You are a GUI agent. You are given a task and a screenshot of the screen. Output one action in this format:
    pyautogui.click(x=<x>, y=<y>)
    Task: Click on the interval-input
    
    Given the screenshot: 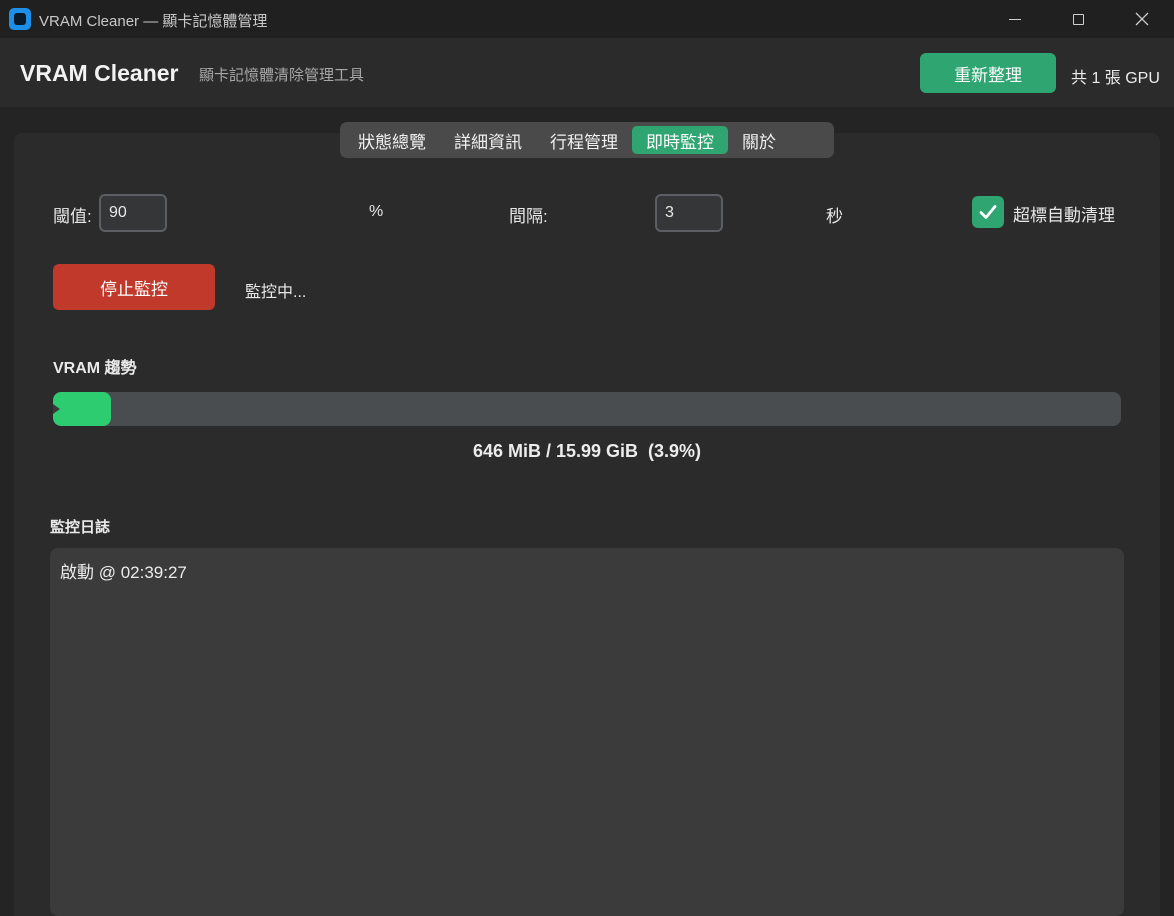 What is the action you would take?
    pyautogui.click(x=689, y=213)
    